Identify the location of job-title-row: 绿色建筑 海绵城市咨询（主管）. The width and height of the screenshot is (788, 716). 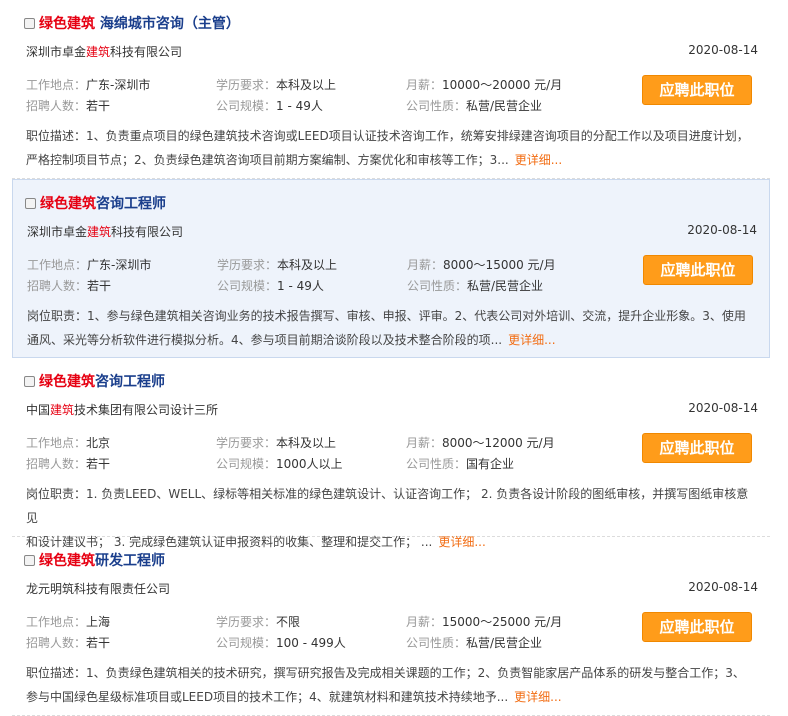
(132, 23).